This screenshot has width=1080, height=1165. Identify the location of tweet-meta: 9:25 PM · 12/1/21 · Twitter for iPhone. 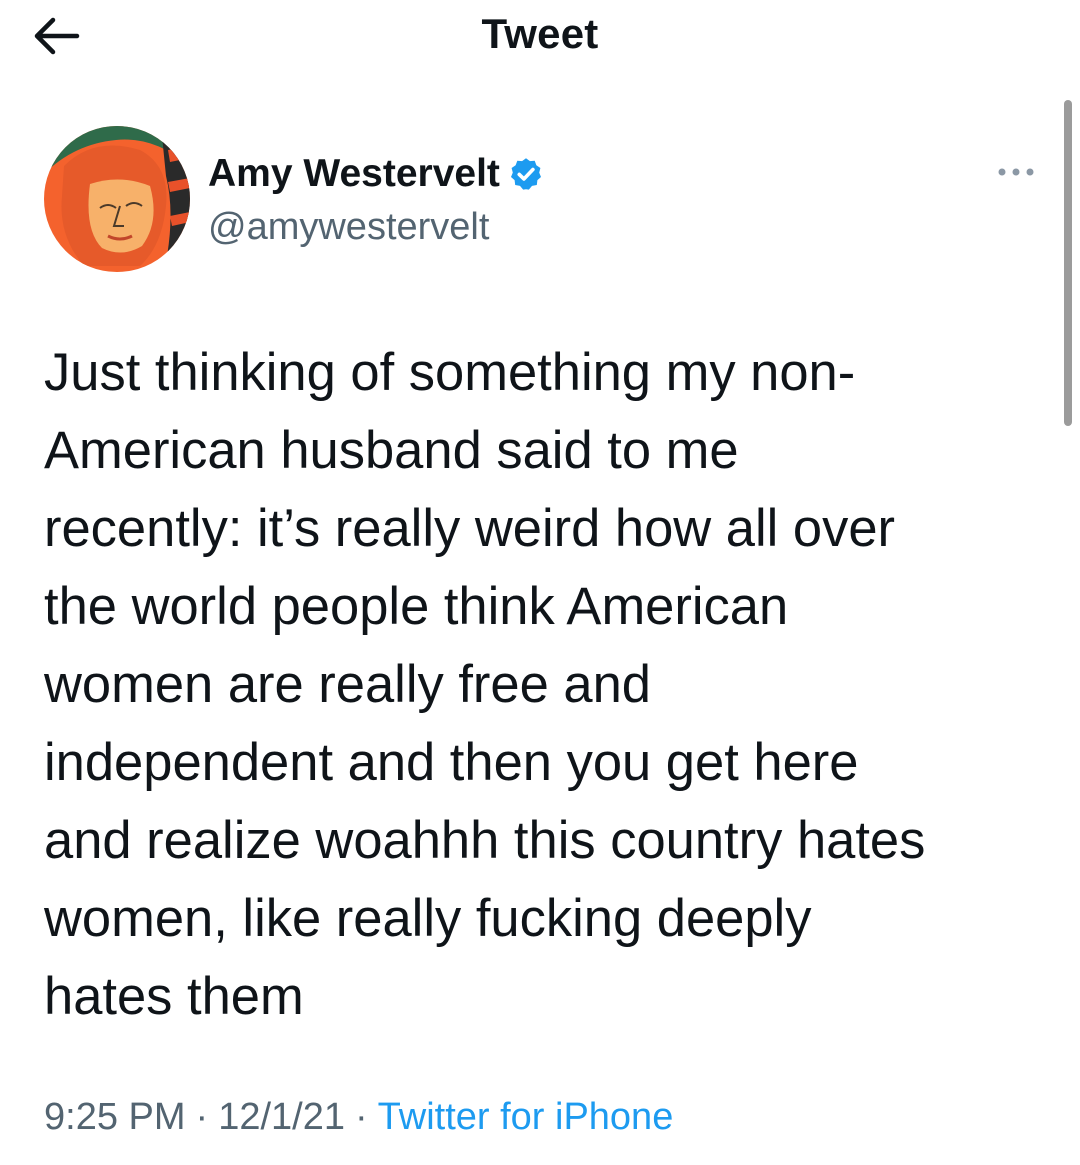
(358, 1117).